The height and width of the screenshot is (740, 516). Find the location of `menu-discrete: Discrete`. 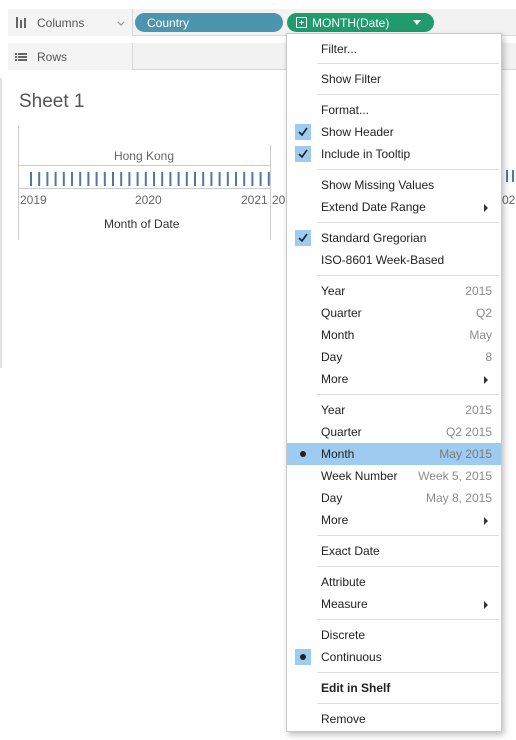

menu-discrete: Discrete is located at coordinates (394, 635).